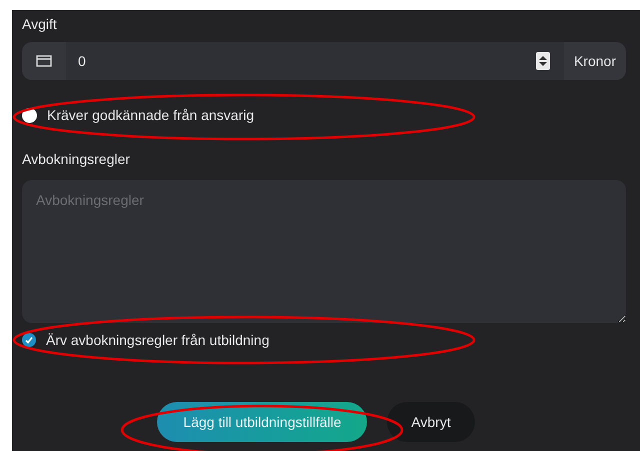 Image resolution: width=640 pixels, height=451 pixels. Describe the element at coordinates (595, 61) in the screenshot. I see `unit-addon: Kronor` at that location.